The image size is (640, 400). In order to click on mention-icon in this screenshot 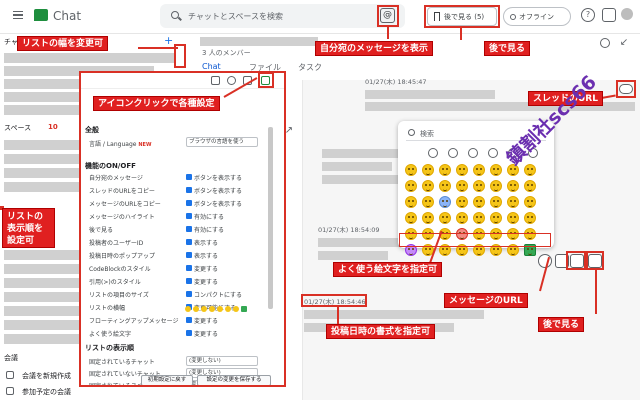, I will do `click(231, 80)`.